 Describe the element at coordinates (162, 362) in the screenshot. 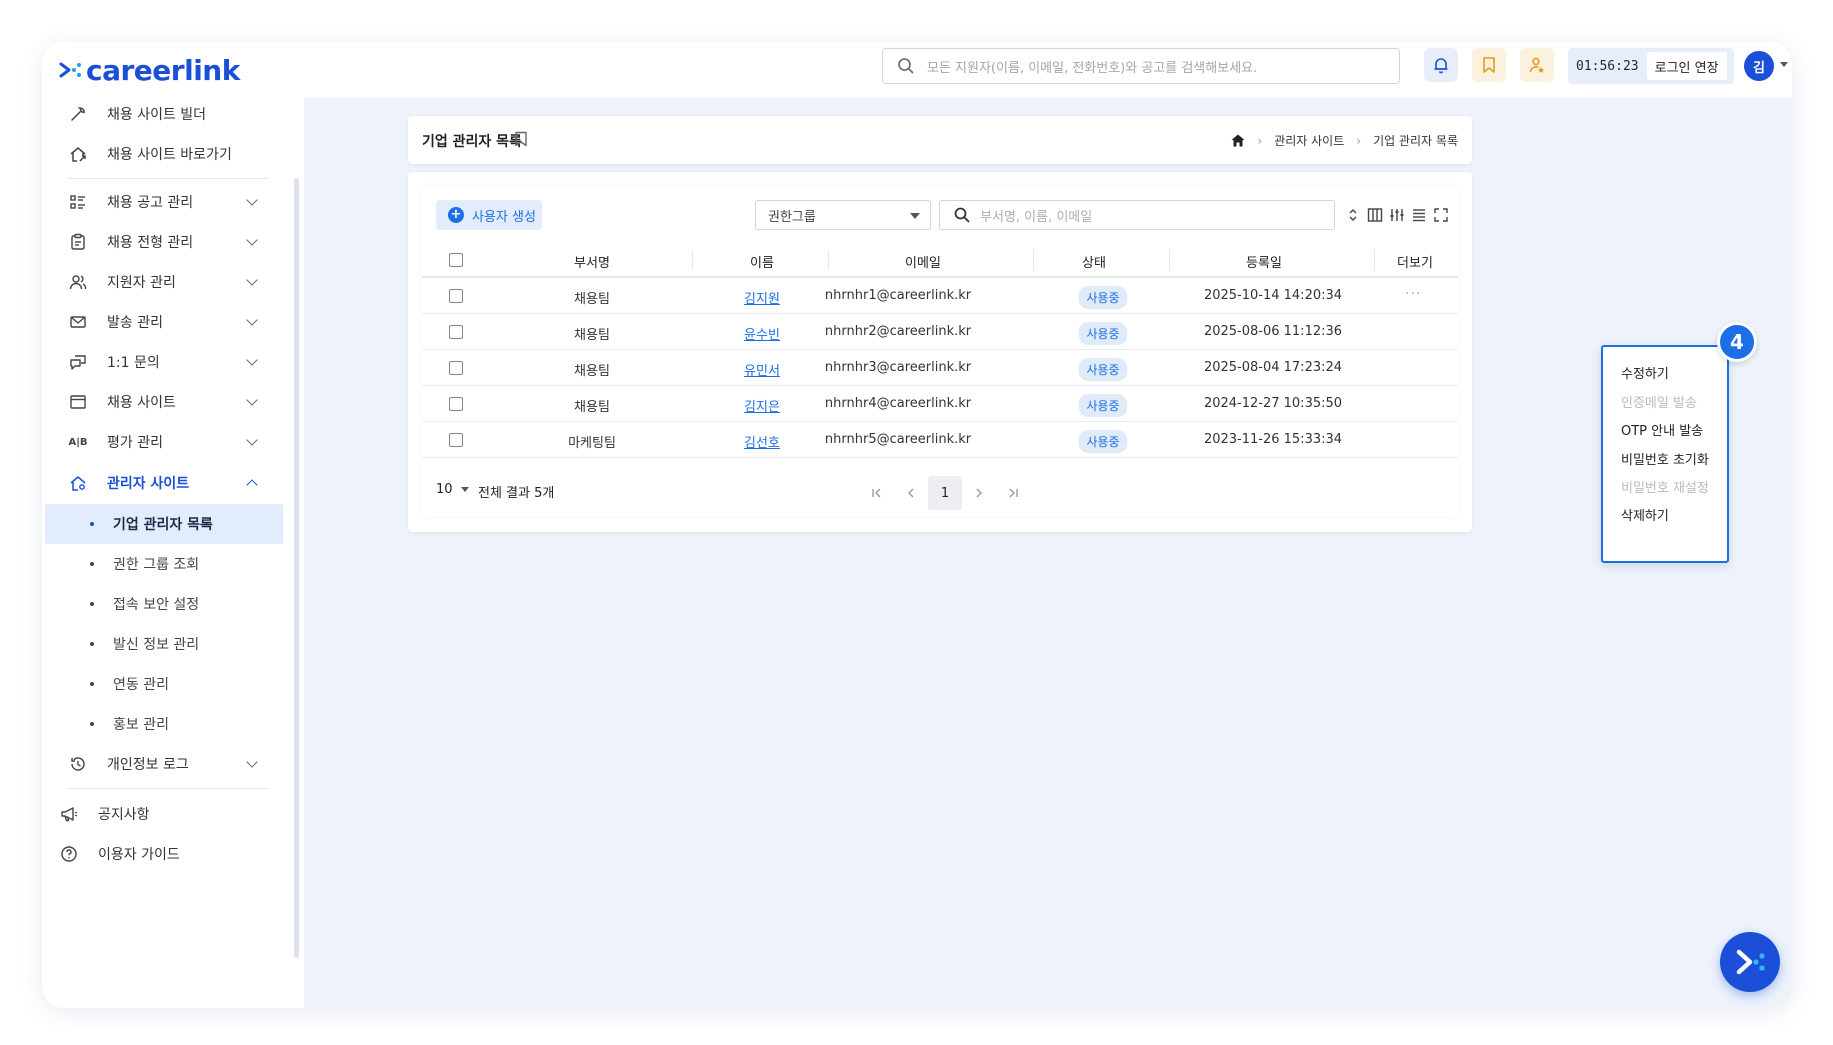

I see `sidebar-item-inquiry: 1:1 문의` at that location.